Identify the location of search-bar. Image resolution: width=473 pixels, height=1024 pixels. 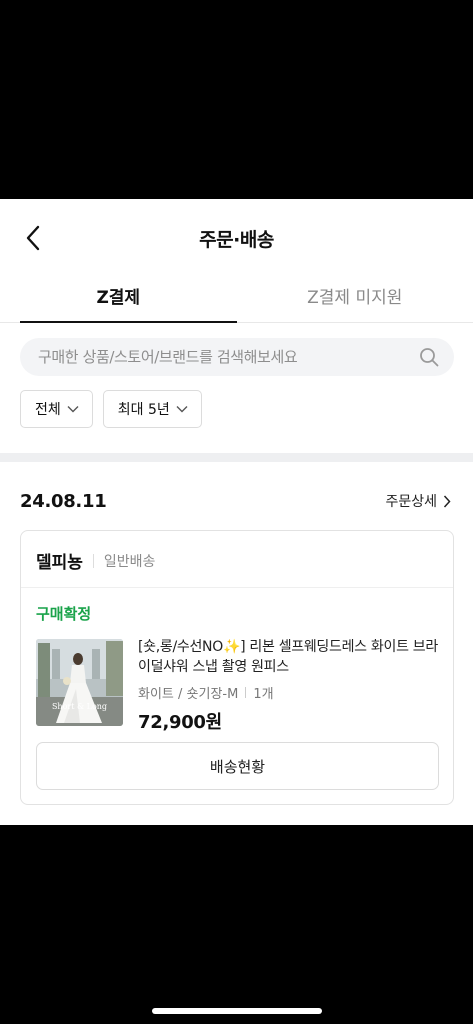
(237, 357).